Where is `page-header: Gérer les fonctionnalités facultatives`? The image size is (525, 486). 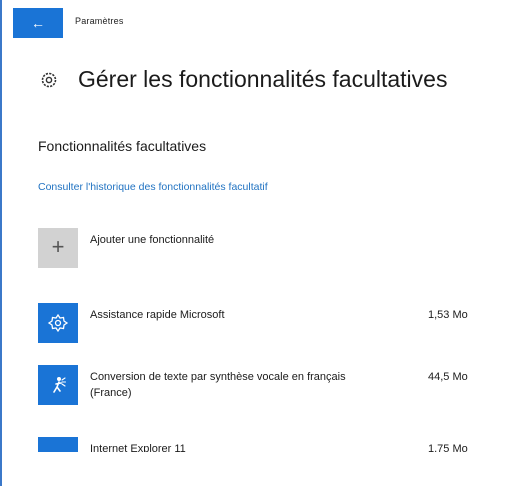
page-header: Gérer les fonctionnalités facultatives is located at coordinates (243, 79).